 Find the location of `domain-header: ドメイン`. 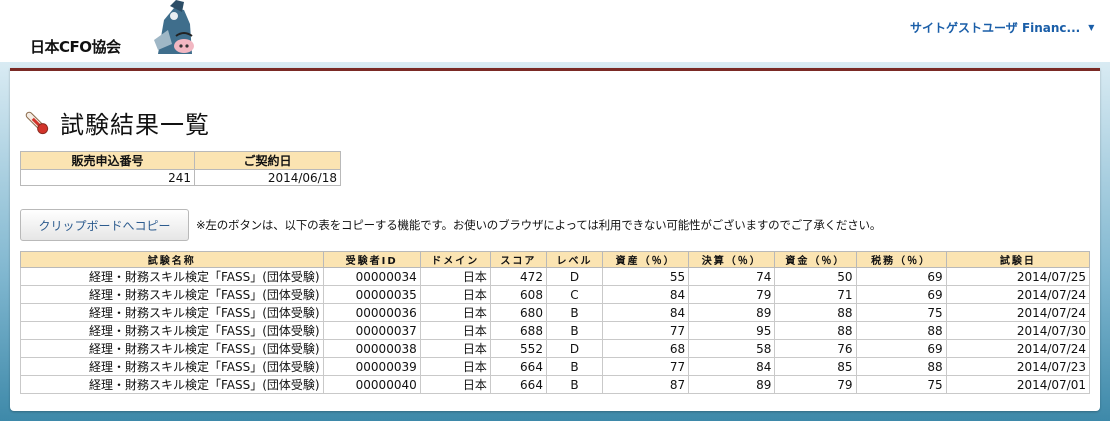

domain-header: ドメイン is located at coordinates (455, 259).